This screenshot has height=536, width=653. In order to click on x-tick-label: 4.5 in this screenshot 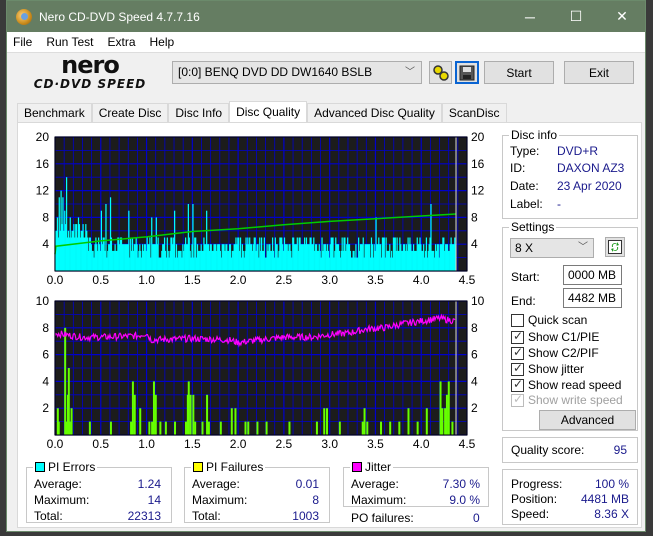, I will do `click(467, 280)`.